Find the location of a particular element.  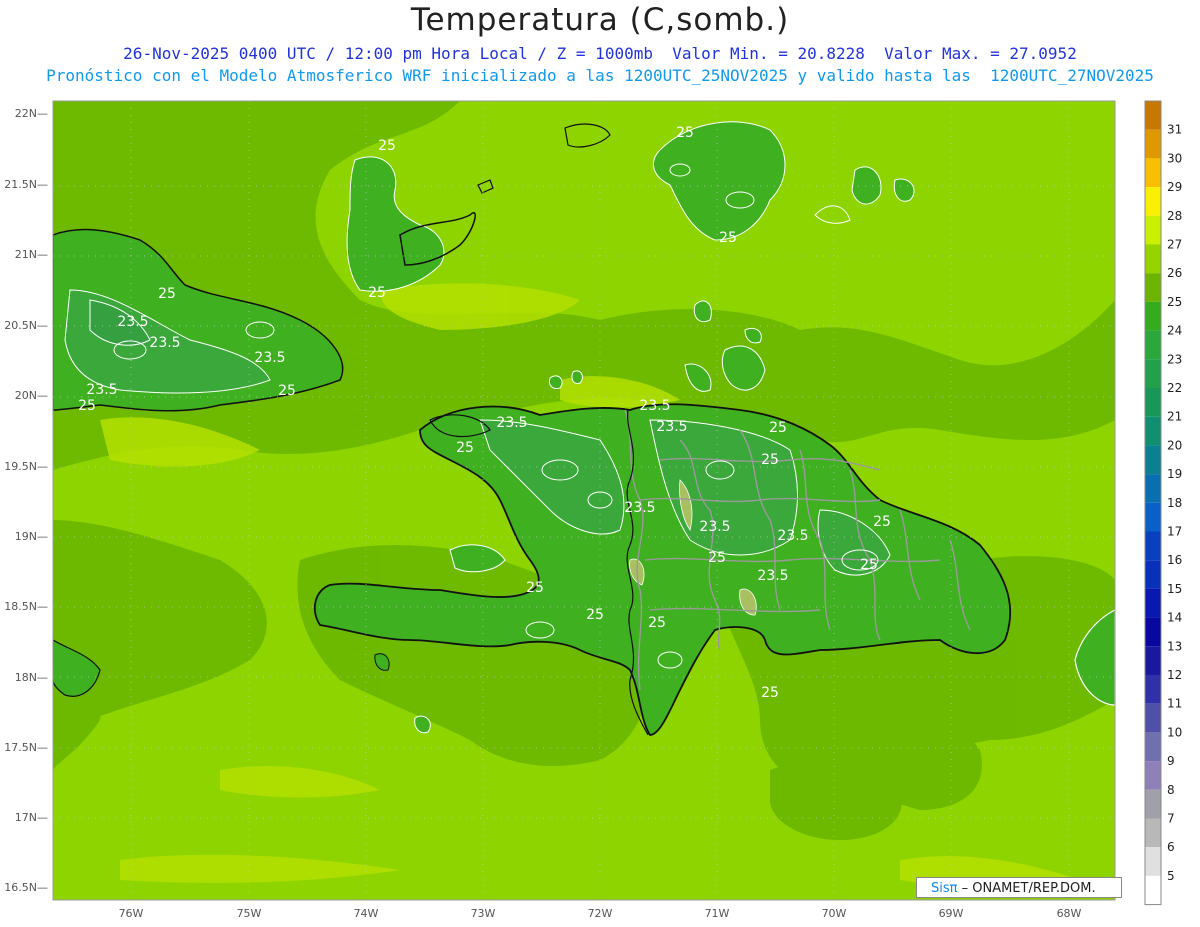

colorbar-label: 17 is located at coordinates (1174, 532).